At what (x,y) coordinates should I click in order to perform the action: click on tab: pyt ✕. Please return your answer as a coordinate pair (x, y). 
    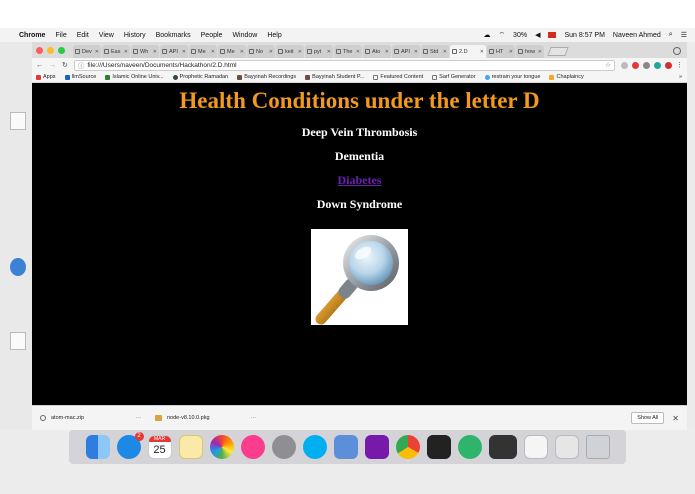
    Looking at the image, I should click on (319, 51).